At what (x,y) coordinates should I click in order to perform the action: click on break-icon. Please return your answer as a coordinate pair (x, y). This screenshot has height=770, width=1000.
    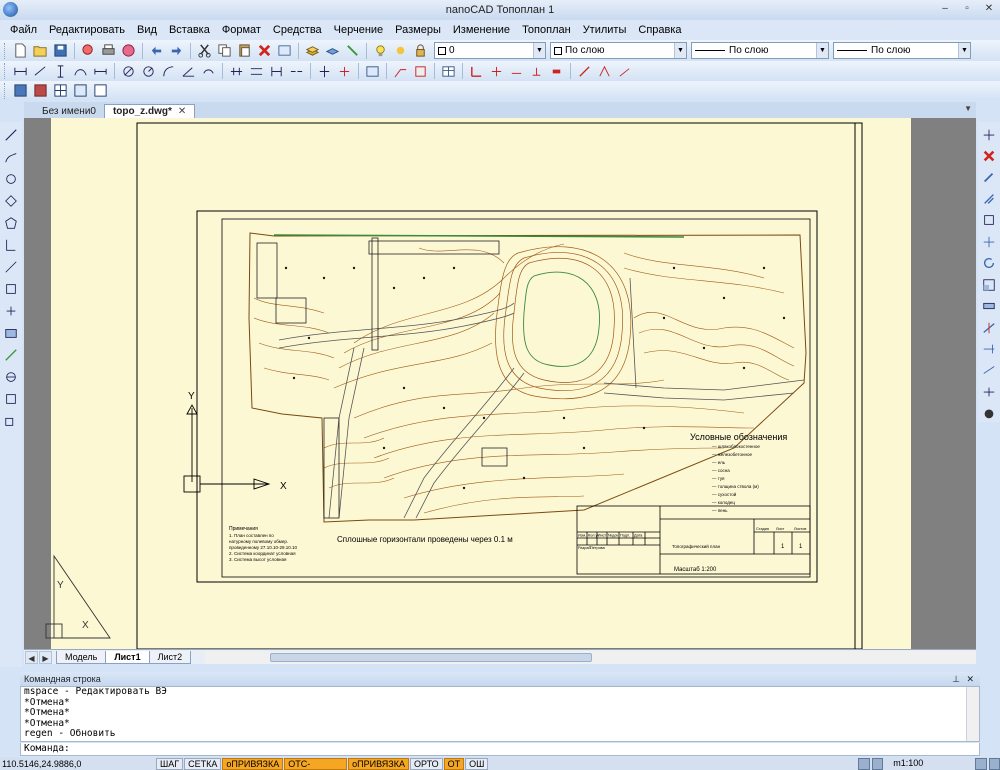
    Looking at the image, I should click on (989, 370).